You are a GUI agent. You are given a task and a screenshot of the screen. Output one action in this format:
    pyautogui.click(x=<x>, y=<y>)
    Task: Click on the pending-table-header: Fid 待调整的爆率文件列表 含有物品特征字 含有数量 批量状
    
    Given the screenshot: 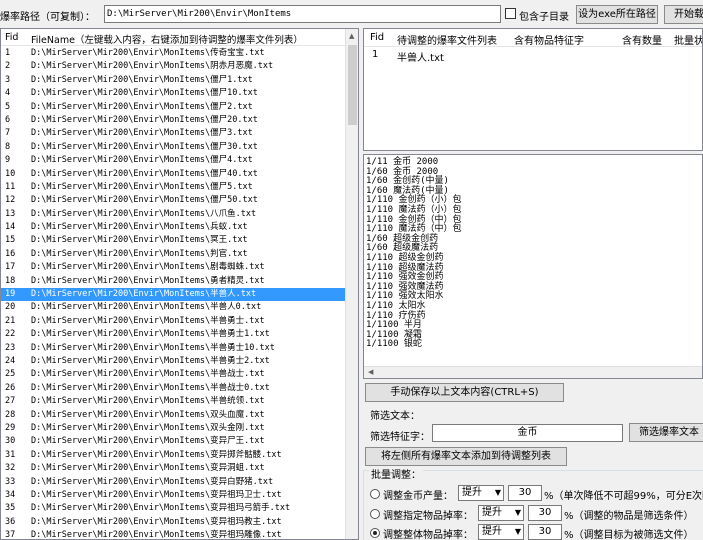 What is the action you would take?
    pyautogui.click(x=533, y=38)
    